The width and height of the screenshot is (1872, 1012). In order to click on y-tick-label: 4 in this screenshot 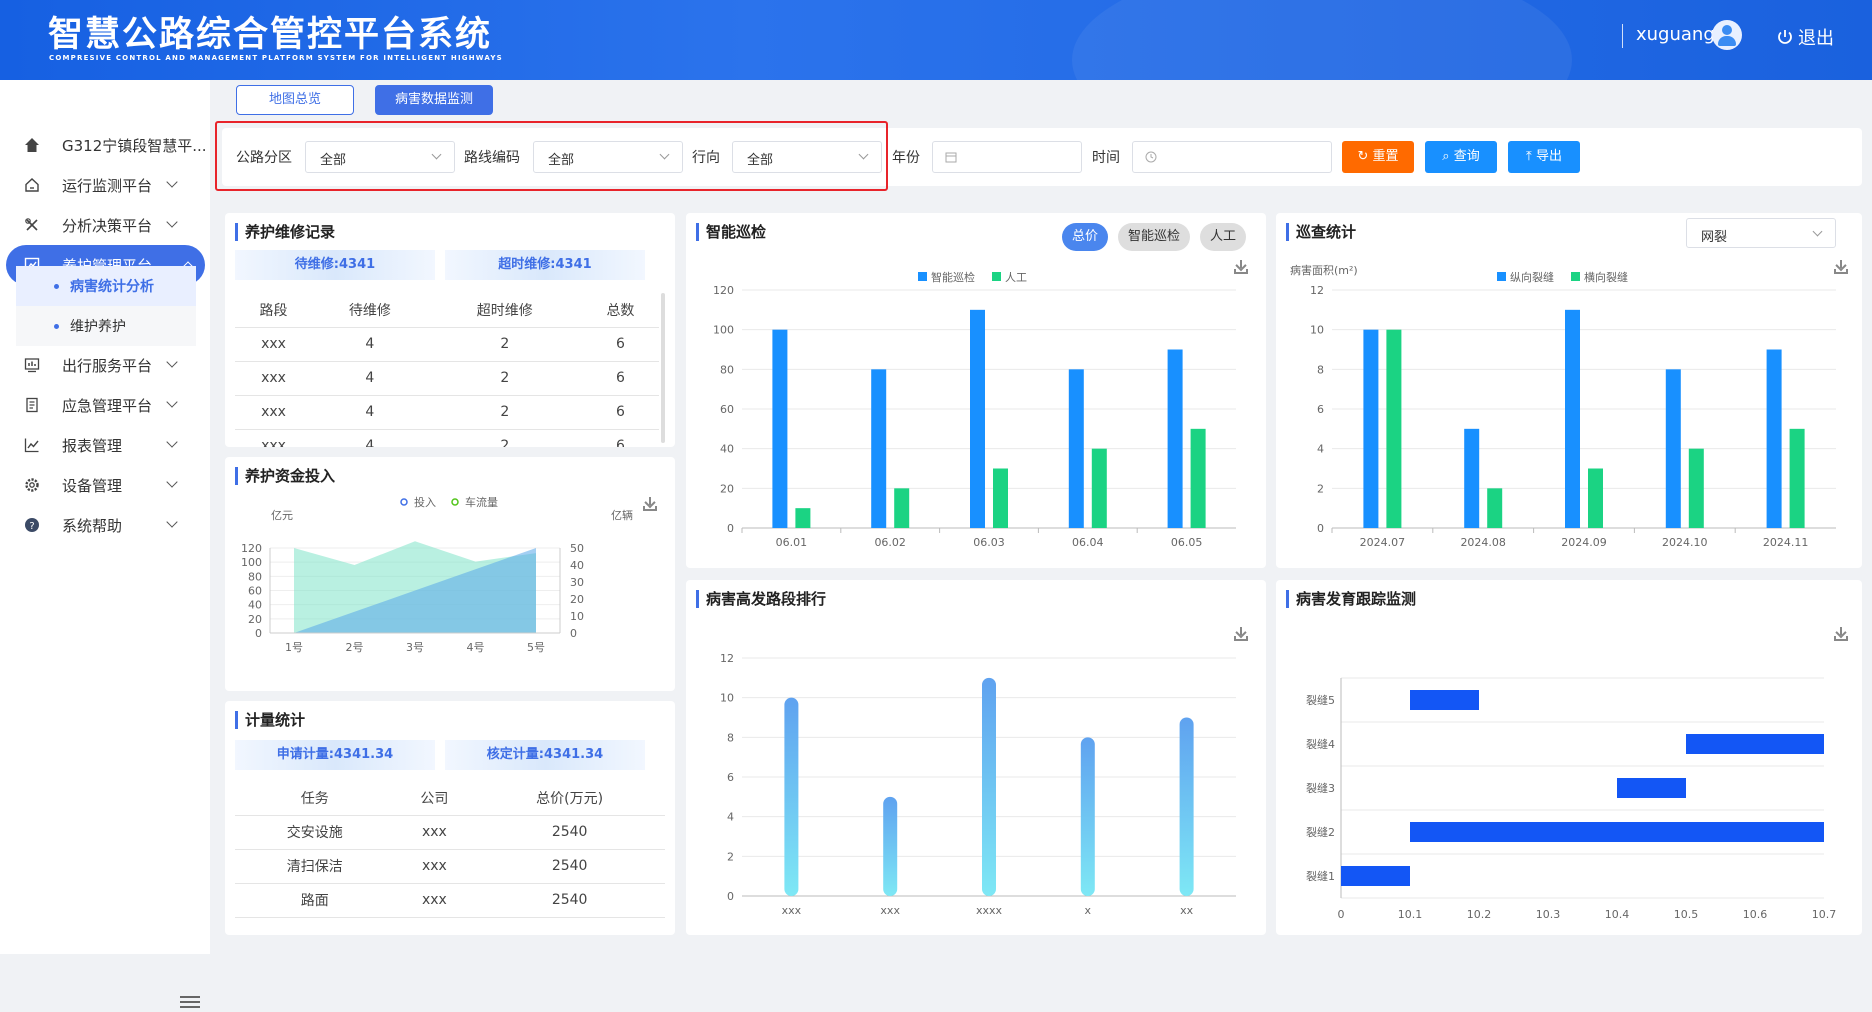, I will do `click(1320, 449)`.